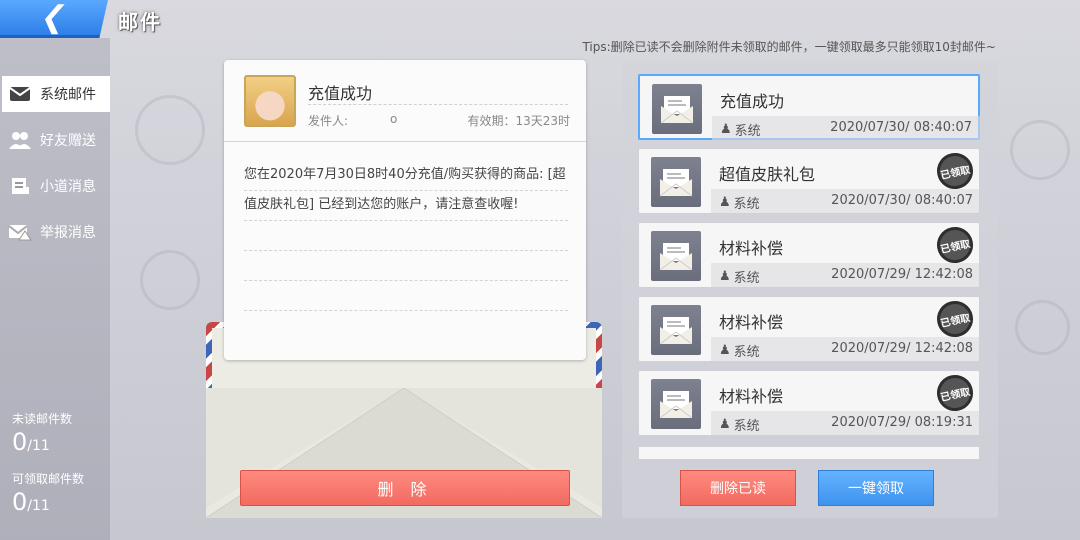  What do you see at coordinates (809, 403) in the screenshot?
I see `mail-list-item: 材料补偿 ♟ 系统 2020/07/29/ 08:19:31 已领取` at bounding box center [809, 403].